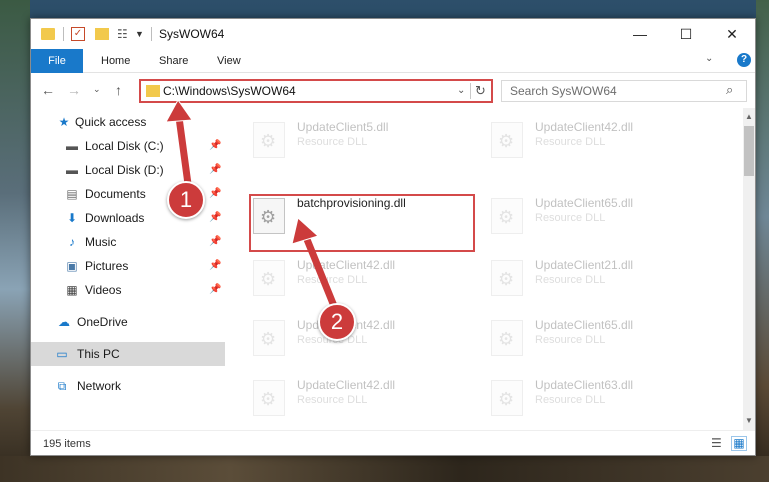 The width and height of the screenshot is (769, 482). What do you see at coordinates (749, 269) in the screenshot?
I see `vertical-scrollbar: ▲ ▼` at bounding box center [749, 269].